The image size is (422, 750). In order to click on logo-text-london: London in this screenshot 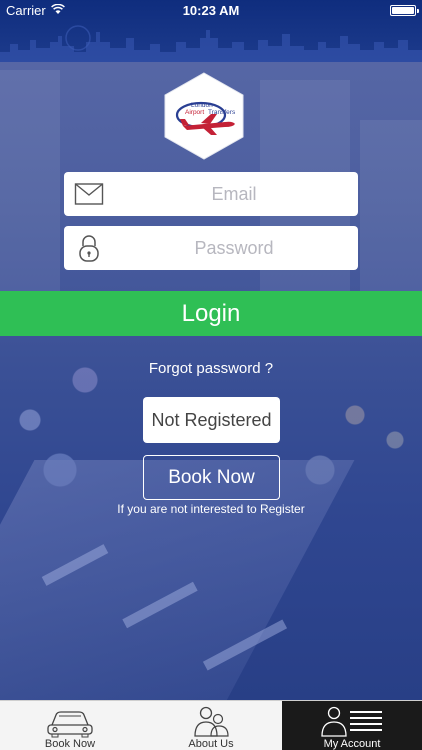, I will do `click(202, 105)`.